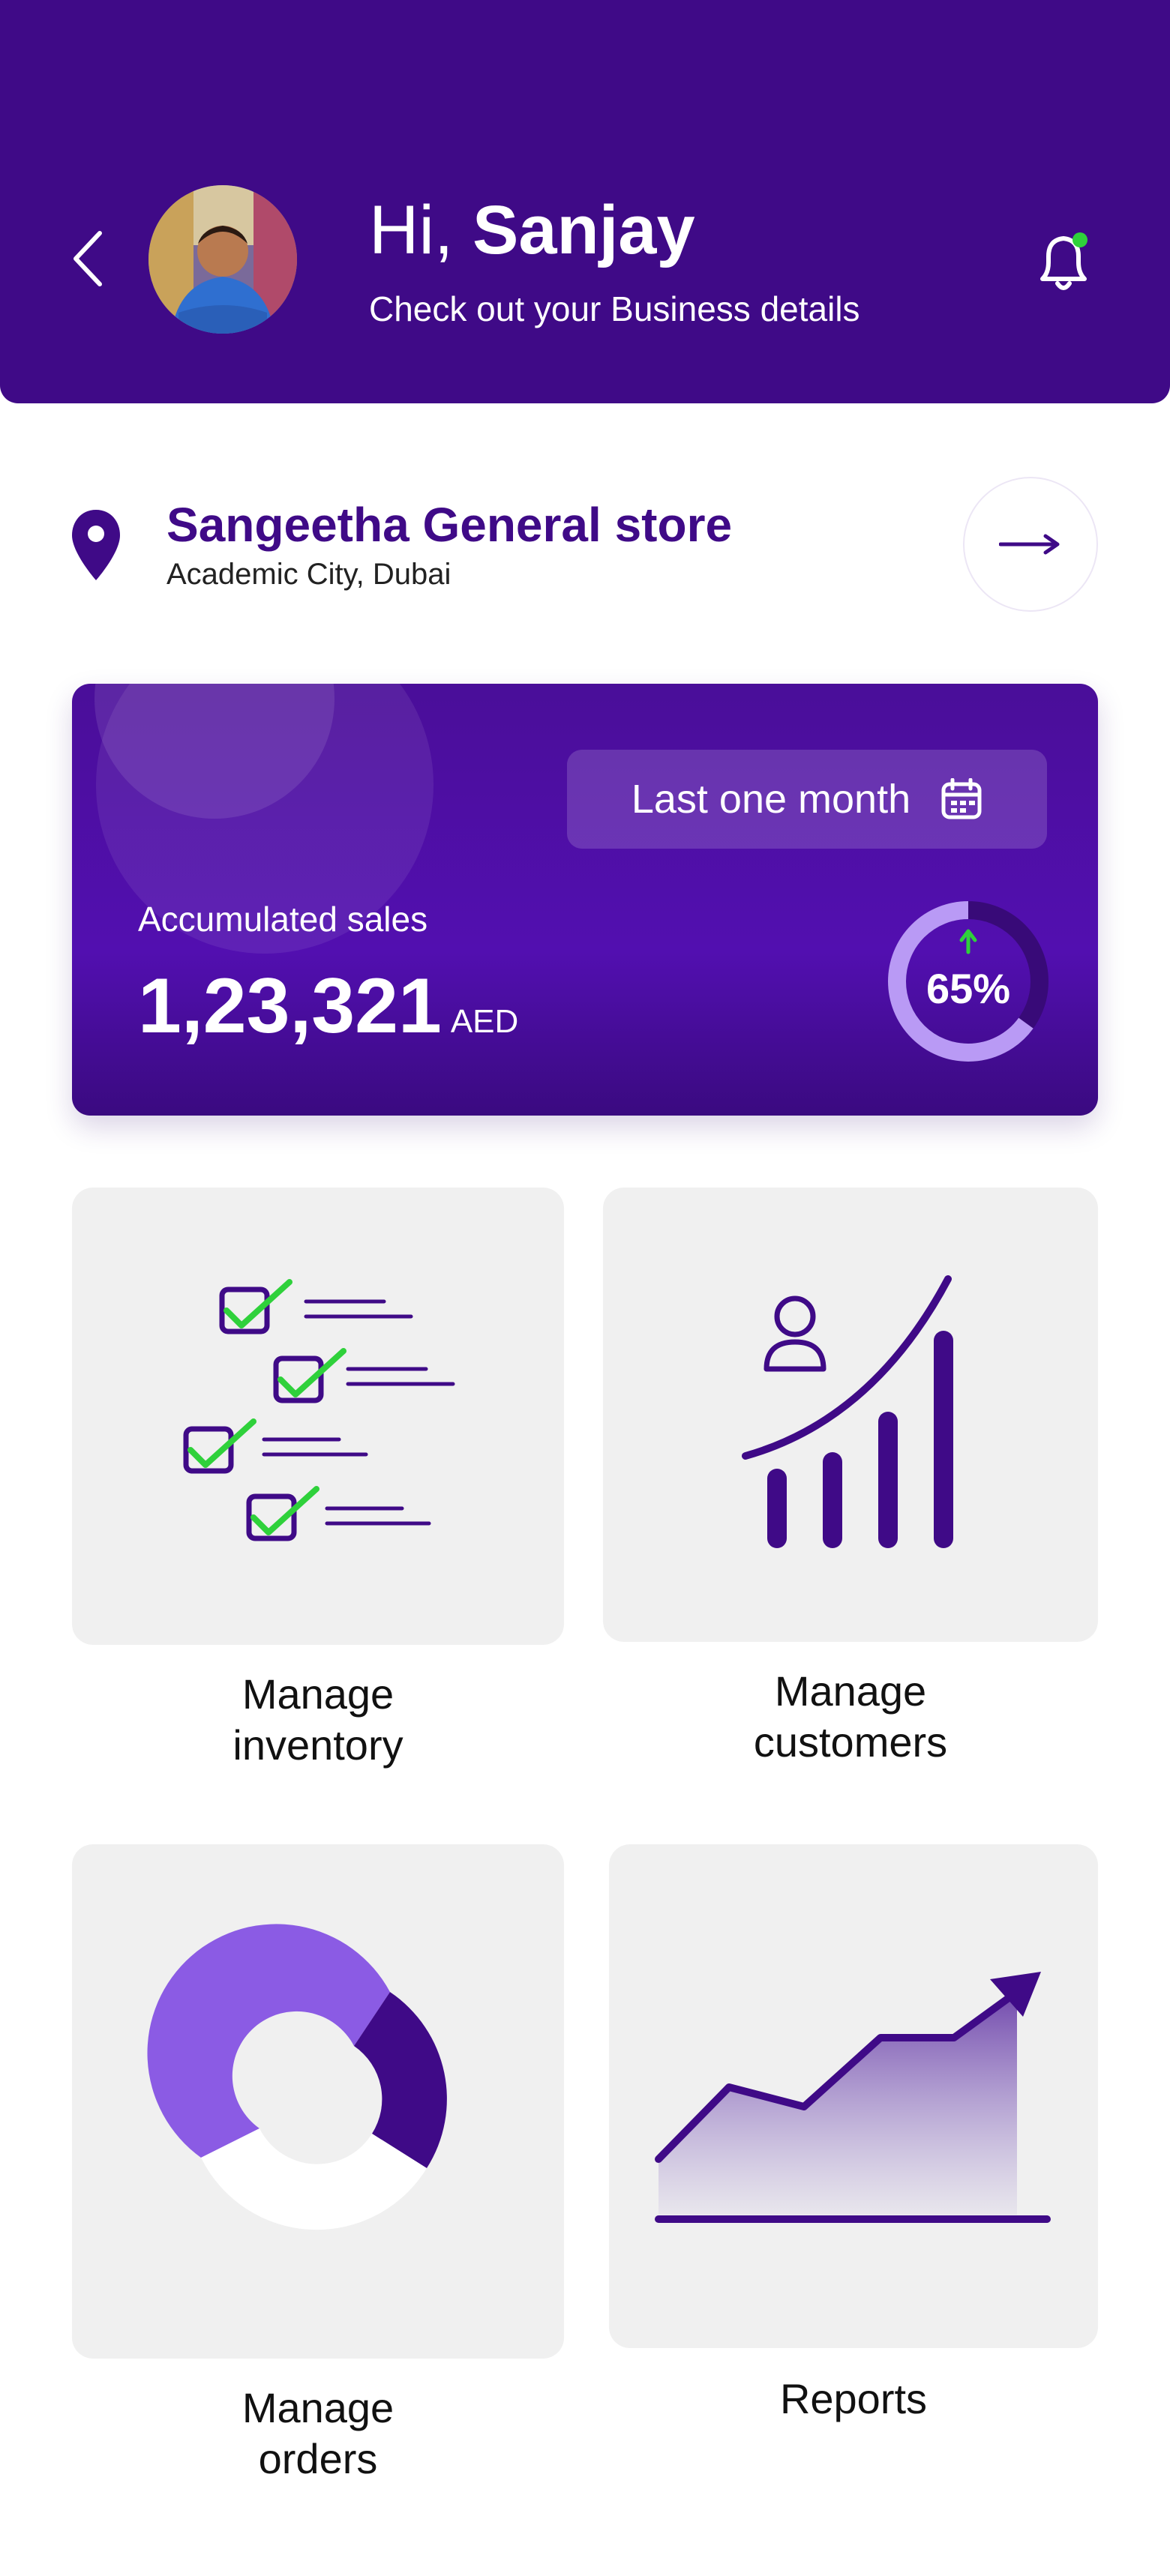 Image resolution: width=1170 pixels, height=2576 pixels. What do you see at coordinates (614, 309) in the screenshot?
I see `greeting-subtitle: Check out your Business details` at bounding box center [614, 309].